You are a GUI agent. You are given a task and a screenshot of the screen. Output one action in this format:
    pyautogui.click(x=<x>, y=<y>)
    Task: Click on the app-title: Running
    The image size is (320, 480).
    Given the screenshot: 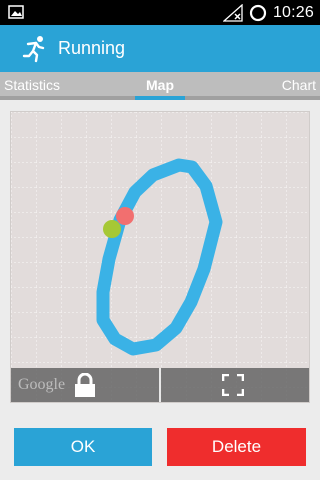 What is the action you would take?
    pyautogui.click(x=92, y=48)
    